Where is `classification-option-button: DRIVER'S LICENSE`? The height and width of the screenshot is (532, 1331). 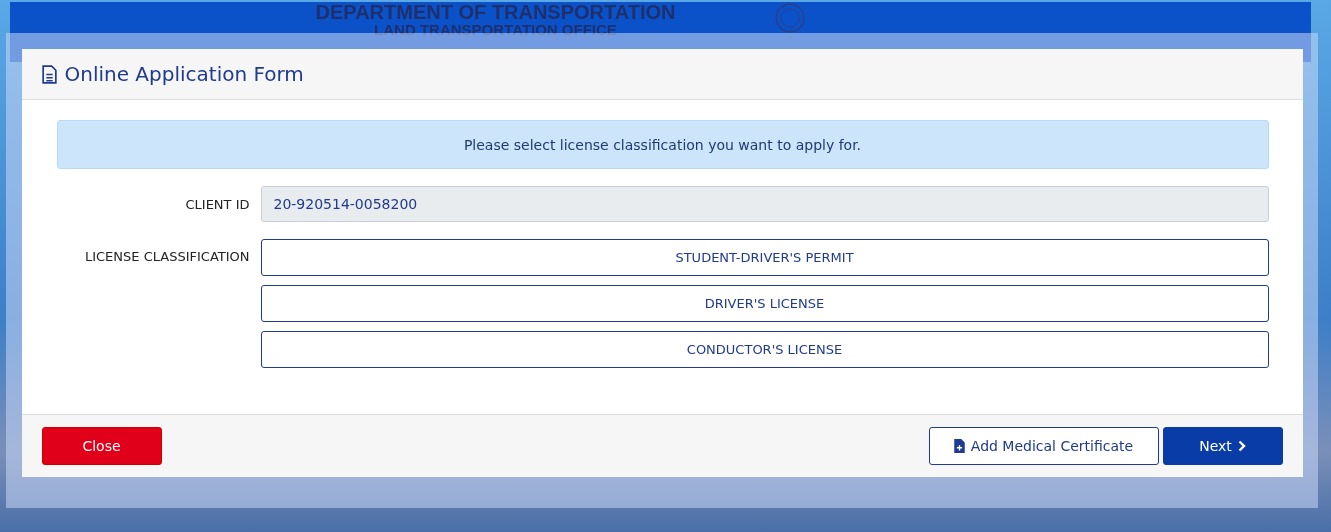 classification-option-button: DRIVER'S LICENSE is located at coordinates (764, 303).